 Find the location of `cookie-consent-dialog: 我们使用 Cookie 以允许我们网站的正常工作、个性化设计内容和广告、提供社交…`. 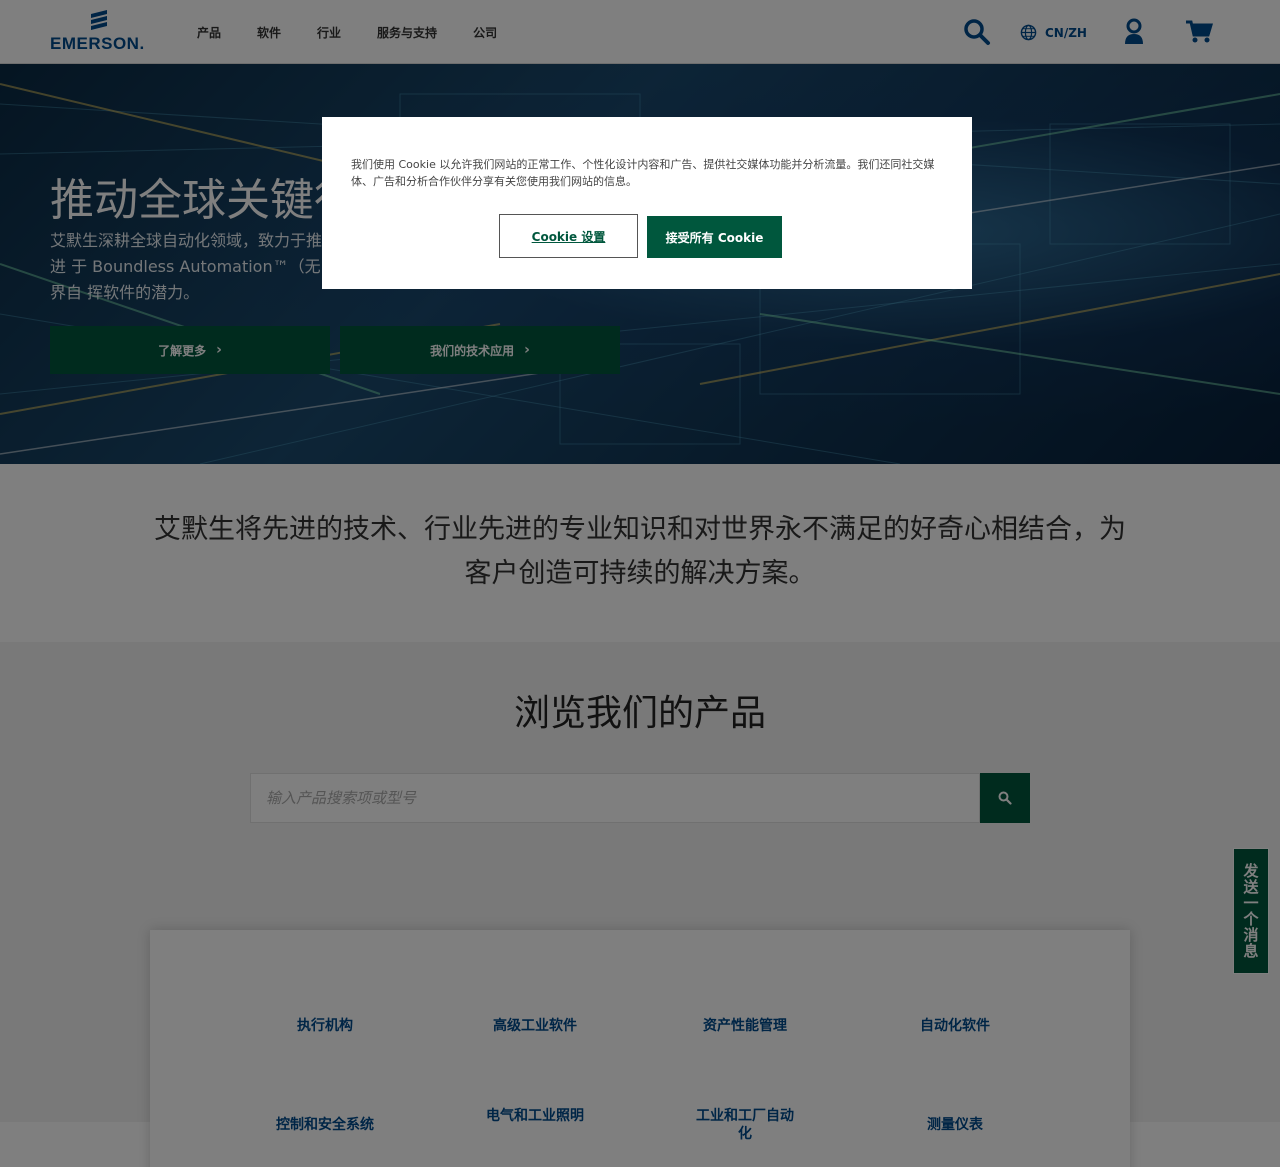

cookie-consent-dialog: 我们使用 Cookie 以允许我们网站的正常工作、个性化设计内容和广告、提供社交… is located at coordinates (647, 203).